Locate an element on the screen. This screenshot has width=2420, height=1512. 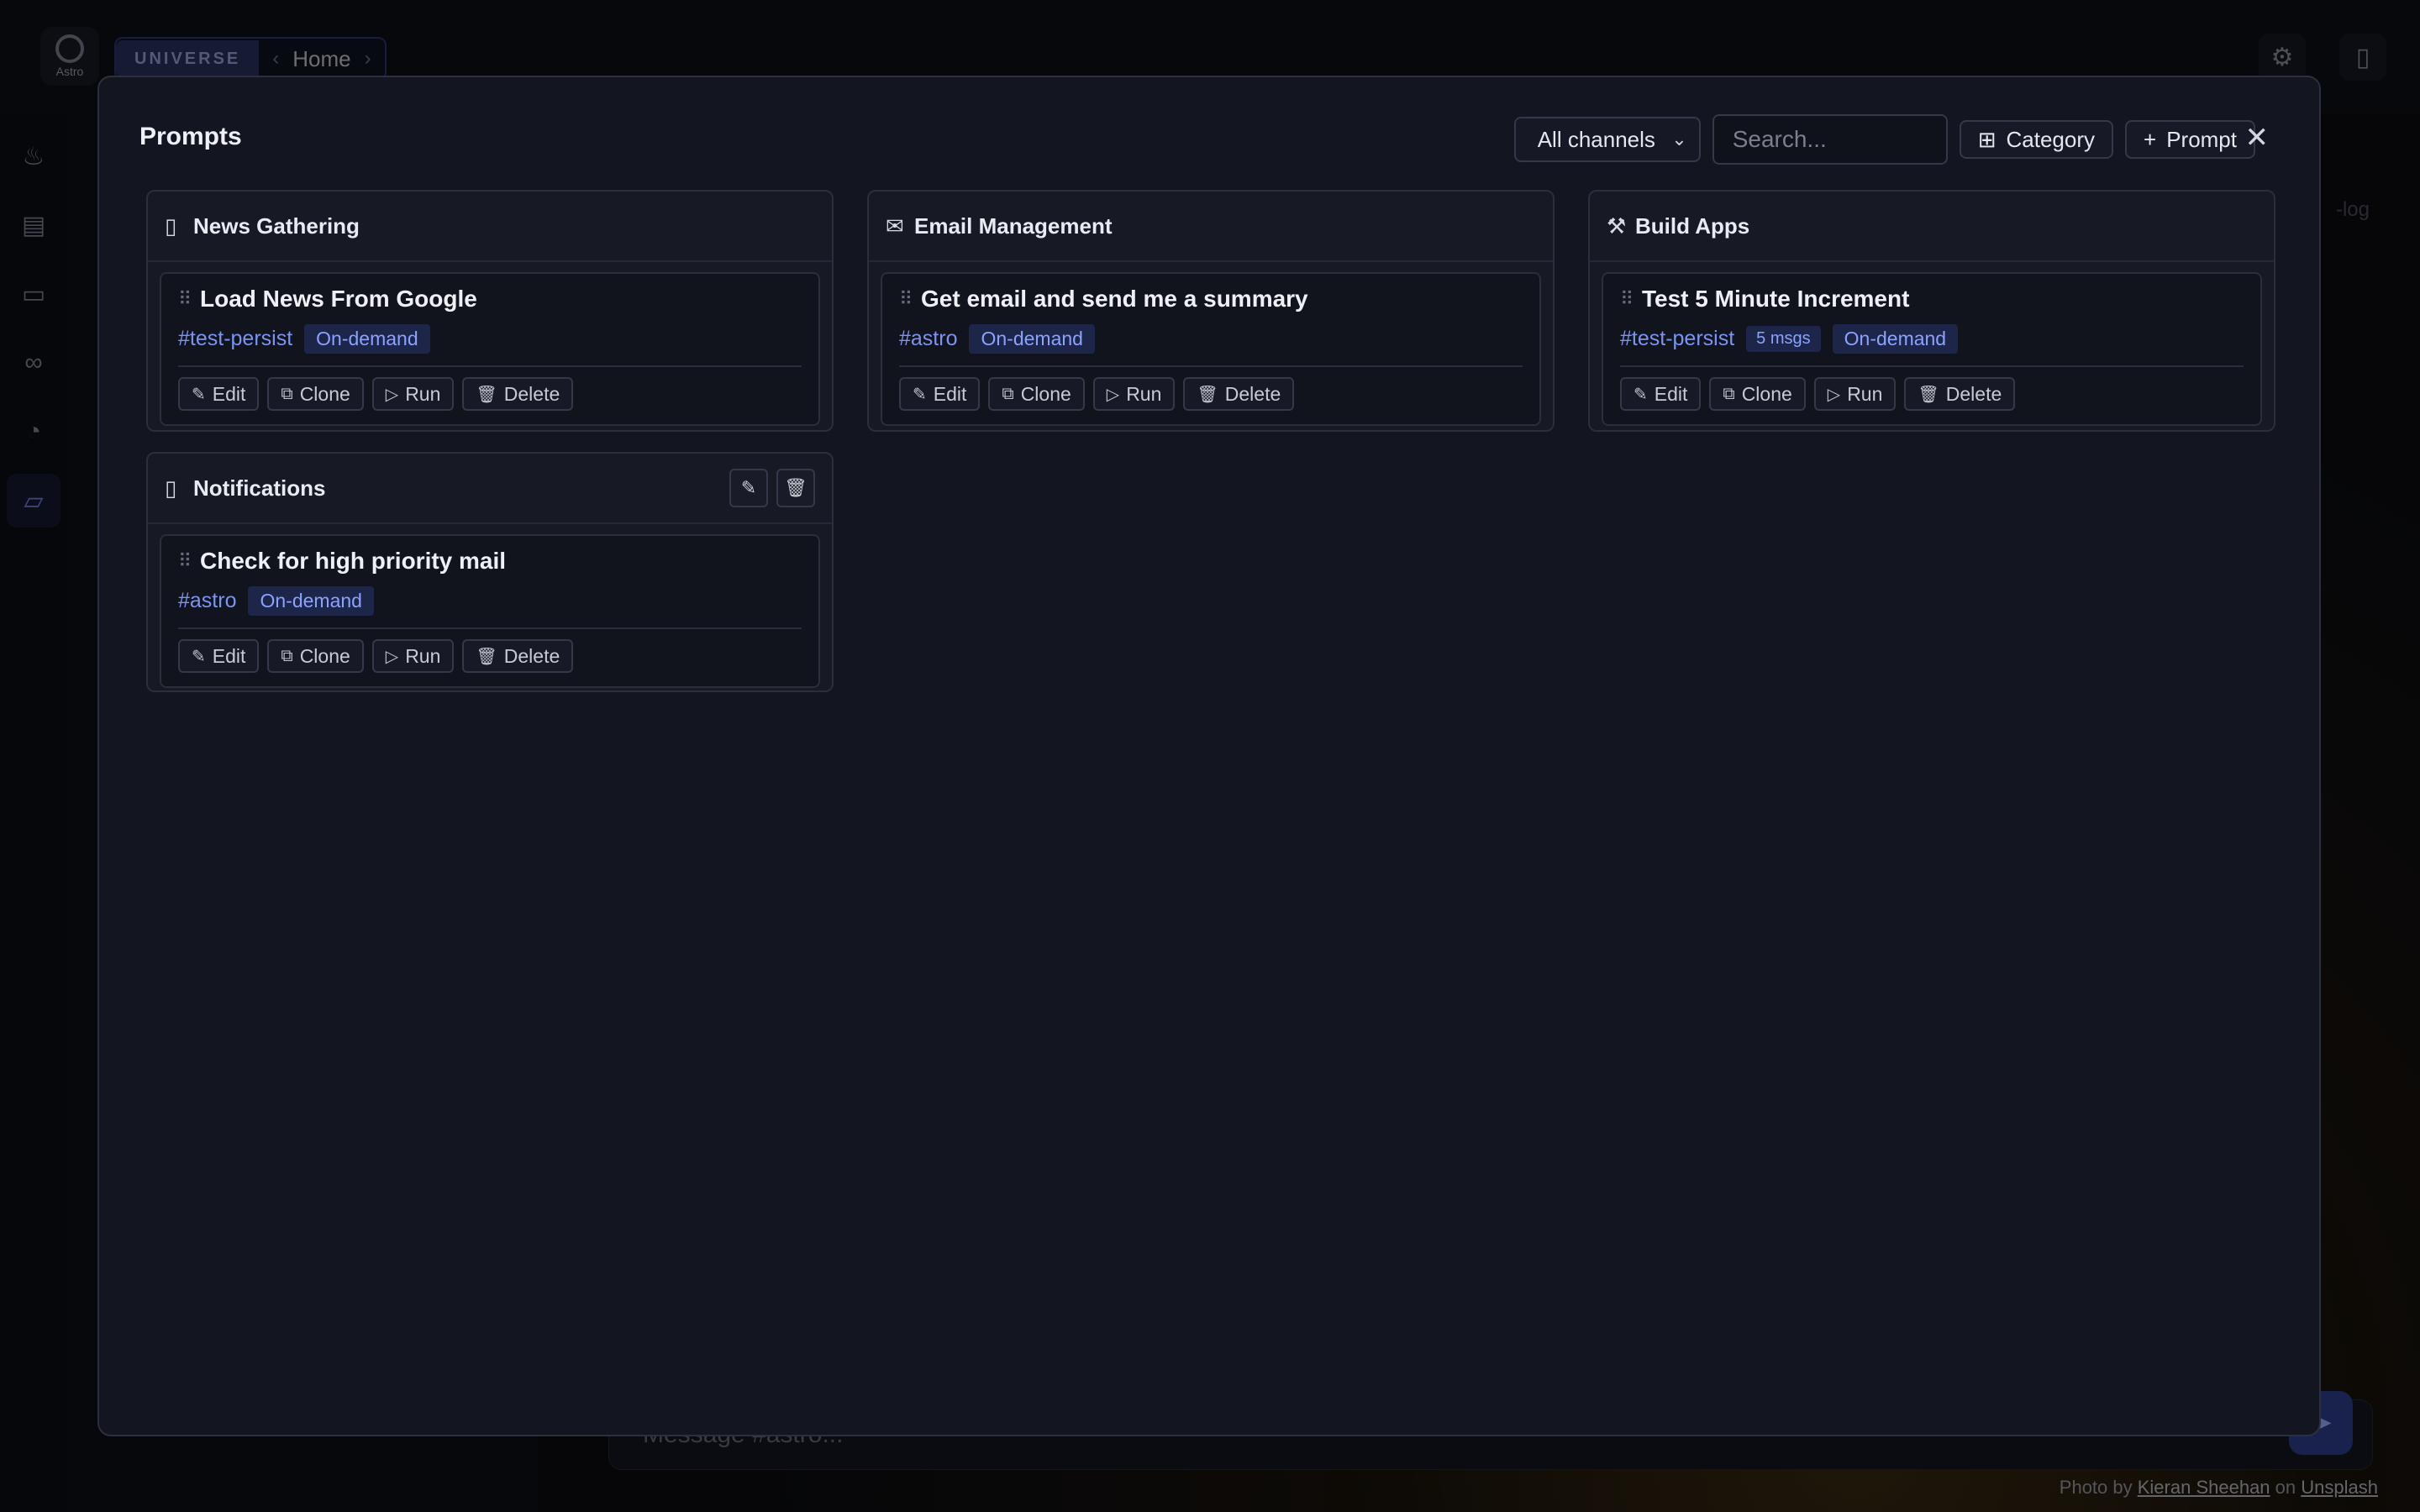
category-title: News Gathering is located at coordinates (276, 226).